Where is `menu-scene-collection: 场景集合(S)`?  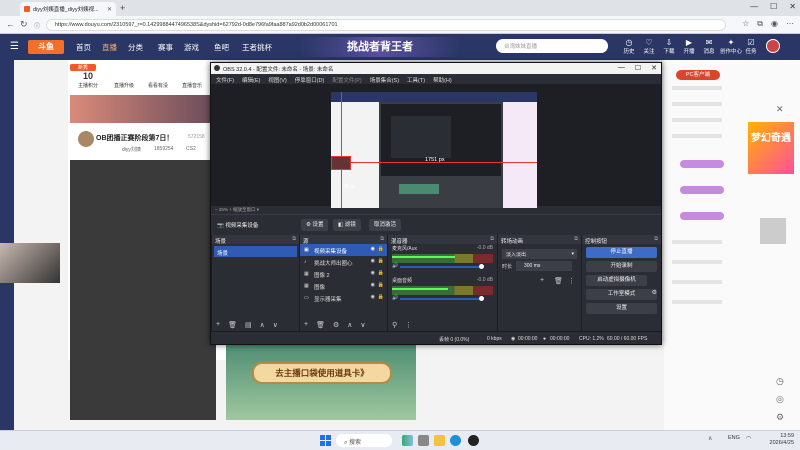 menu-scene-collection: 场景集合(S) is located at coordinates (384, 80).